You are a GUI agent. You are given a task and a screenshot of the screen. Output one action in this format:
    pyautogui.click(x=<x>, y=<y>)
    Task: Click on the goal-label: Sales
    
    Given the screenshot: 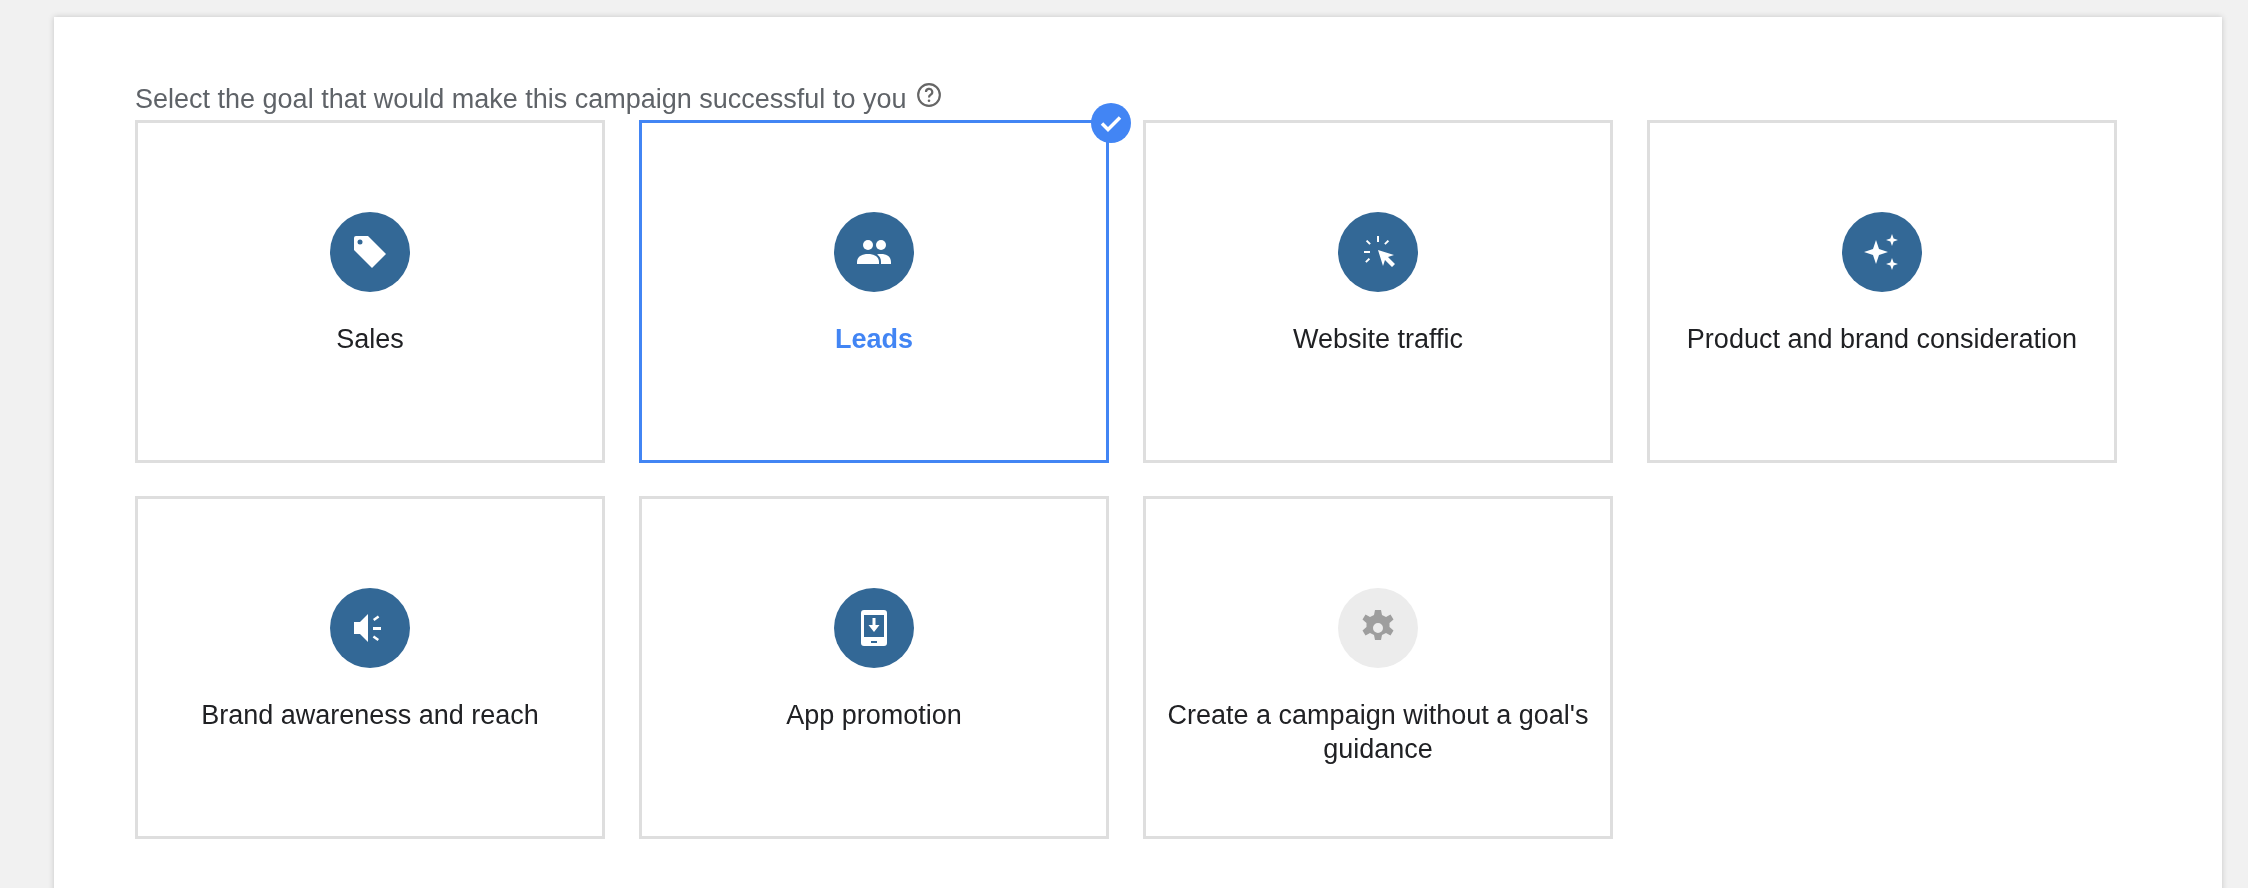 What is the action you would take?
    pyautogui.click(x=370, y=339)
    